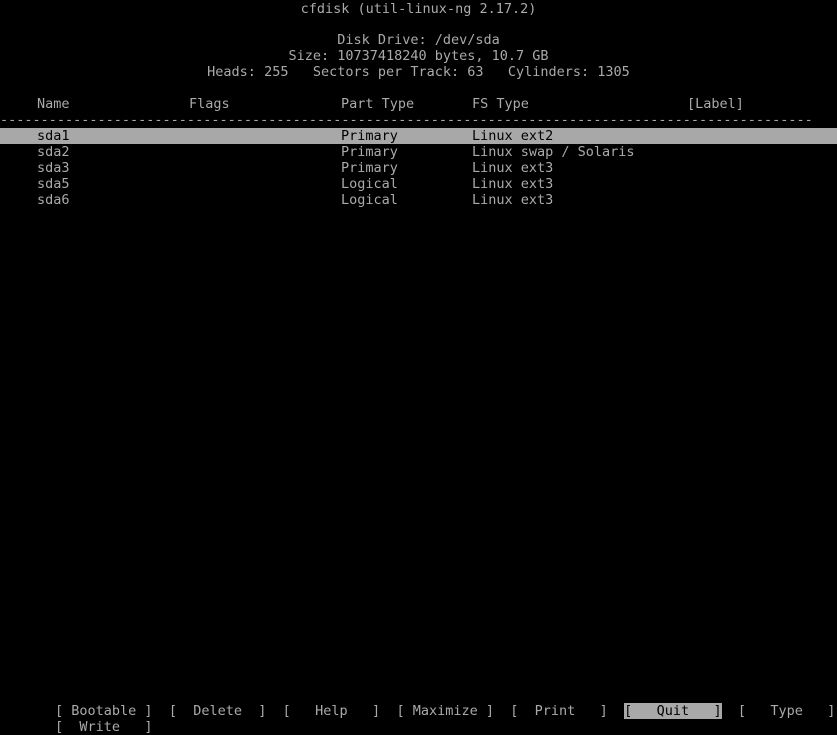  What do you see at coordinates (418, 104) in the screenshot?
I see `table-column-headers: Name Flags Part Type FS Type [Label]` at bounding box center [418, 104].